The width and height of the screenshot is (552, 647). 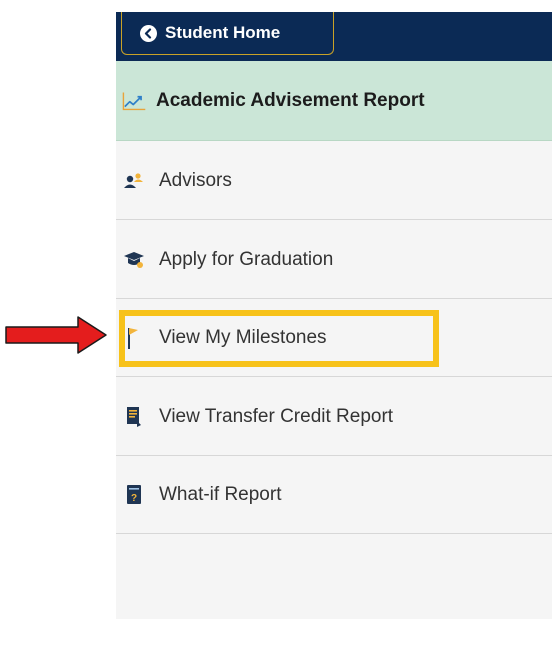 I want to click on advisors-icon, so click(x=134, y=181).